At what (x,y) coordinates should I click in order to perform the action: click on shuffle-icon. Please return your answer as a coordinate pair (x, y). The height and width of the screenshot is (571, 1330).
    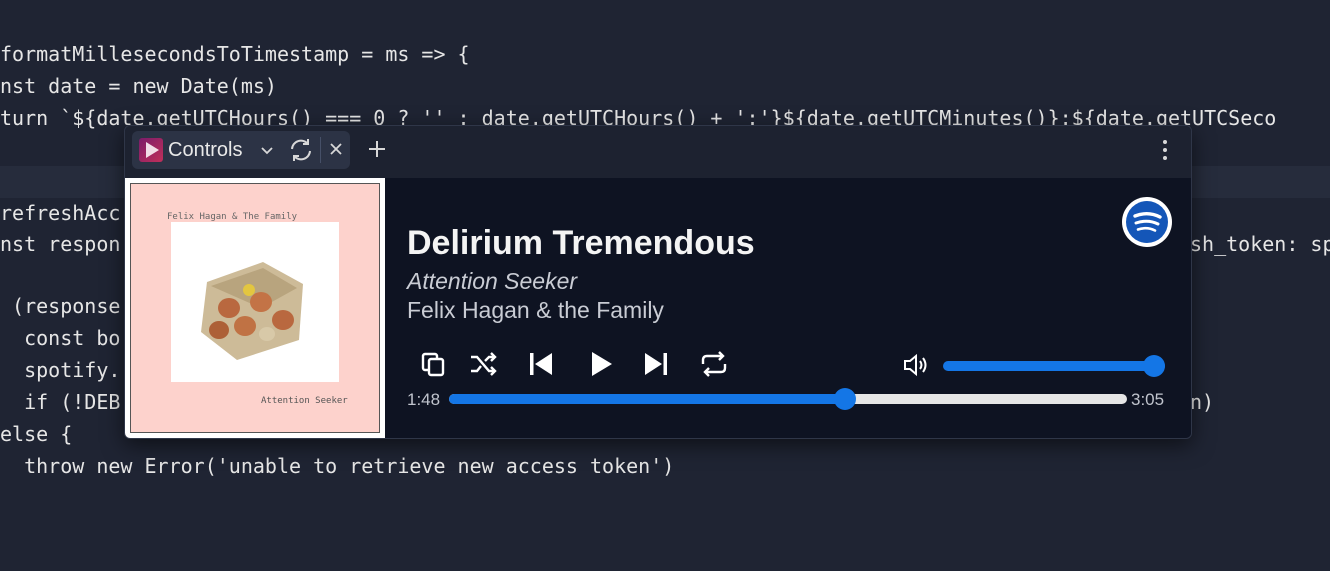
    Looking at the image, I should click on (484, 366).